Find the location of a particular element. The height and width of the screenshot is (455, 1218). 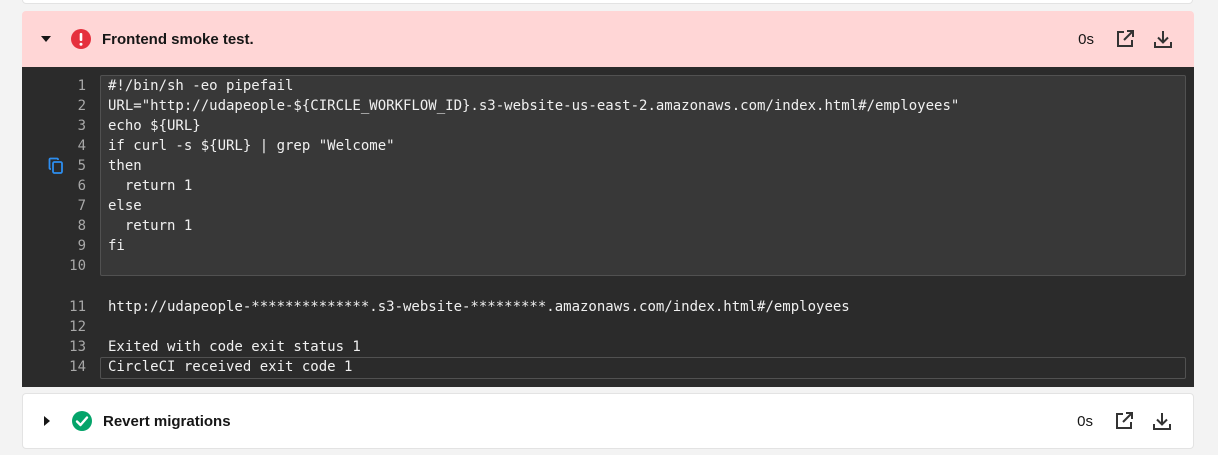

highlighted-line is located at coordinates (643, 368).